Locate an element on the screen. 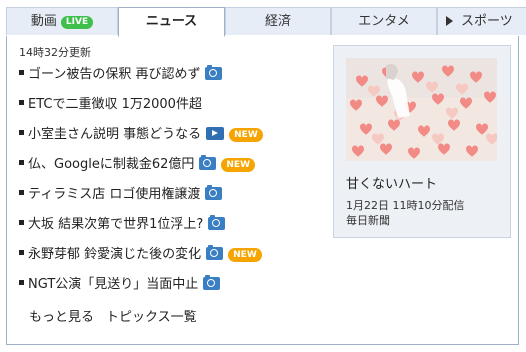  news-item: ゴーン被告の保釈 再び認めず is located at coordinates (169, 75).